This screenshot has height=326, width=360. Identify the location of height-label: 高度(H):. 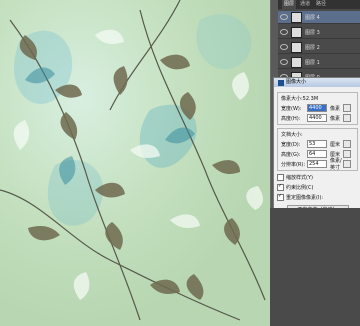
(291, 118).